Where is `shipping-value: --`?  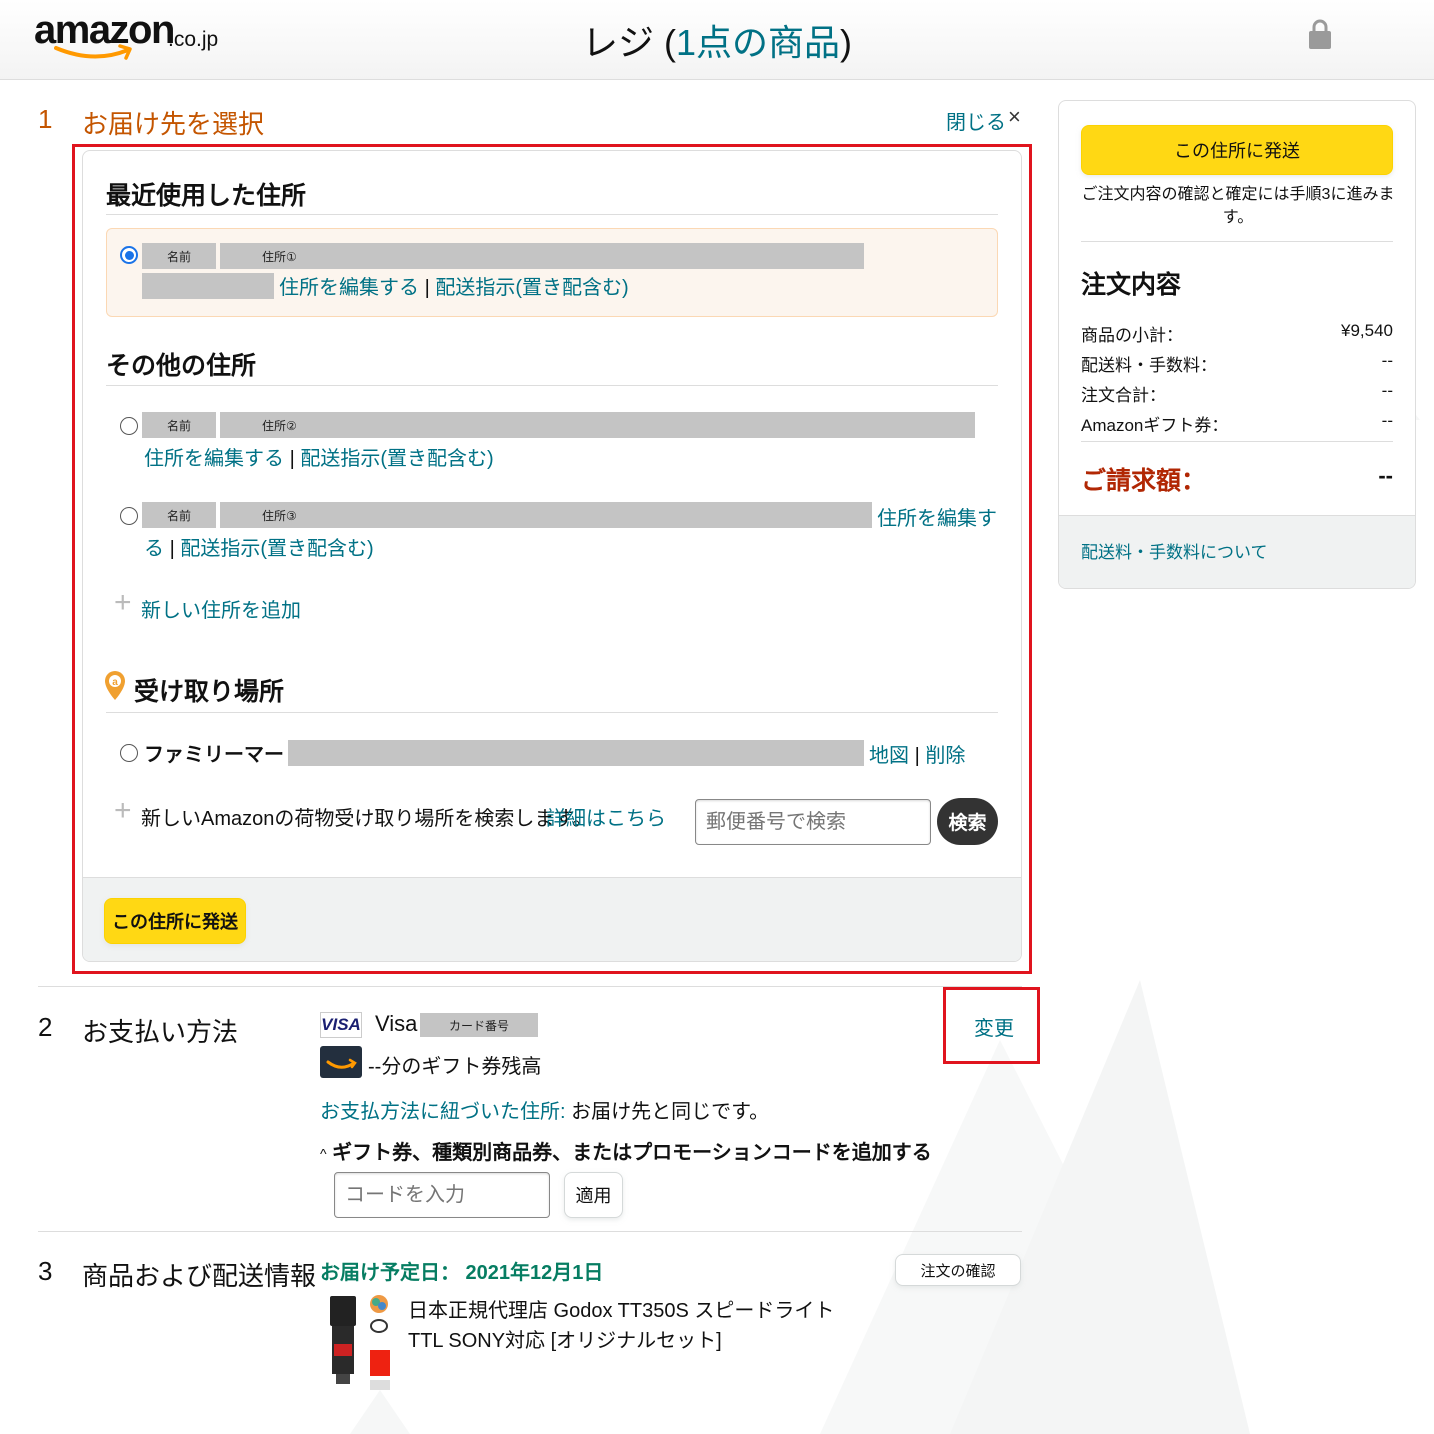
shipping-value: -- is located at coordinates (1387, 360).